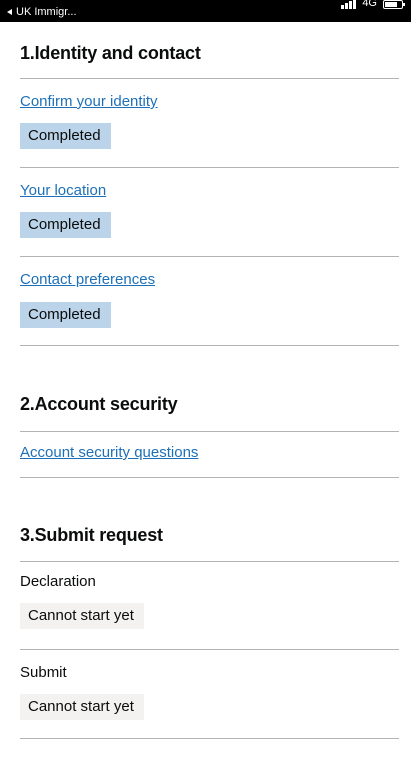  I want to click on status-badge-submit: Cannot start yet, so click(82, 707).